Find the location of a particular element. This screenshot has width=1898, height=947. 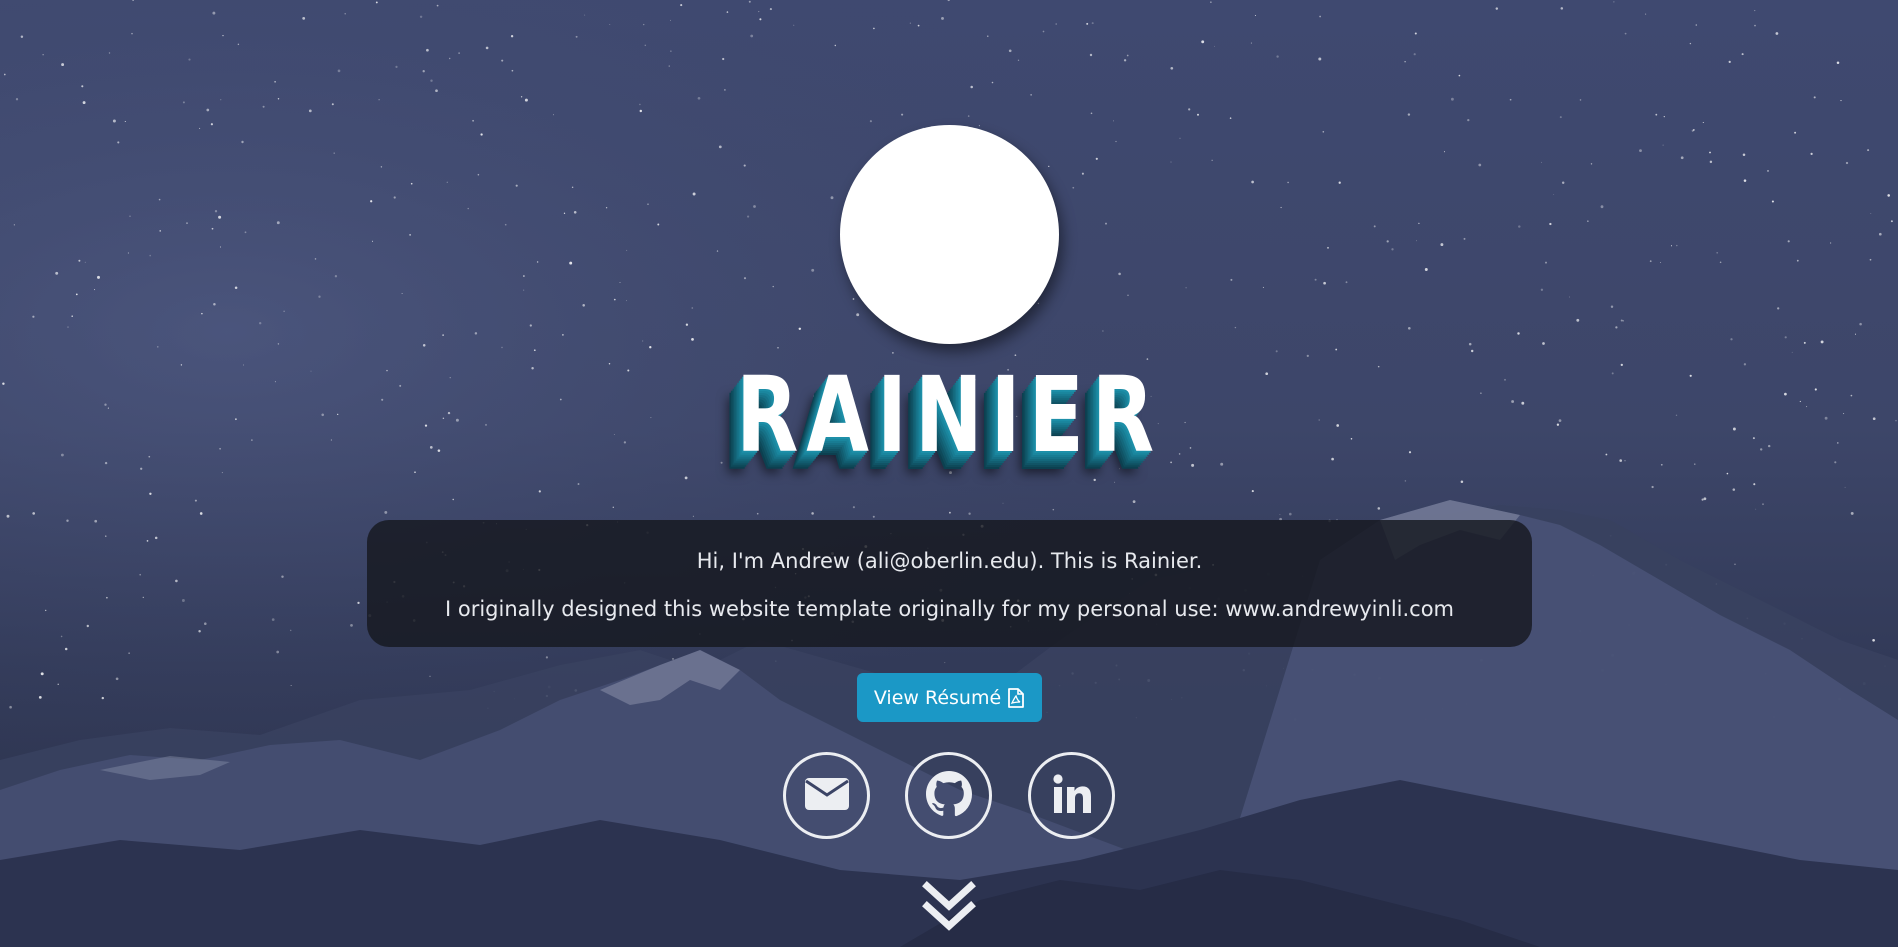

view-resume-button: View Résumé is located at coordinates (949, 697).